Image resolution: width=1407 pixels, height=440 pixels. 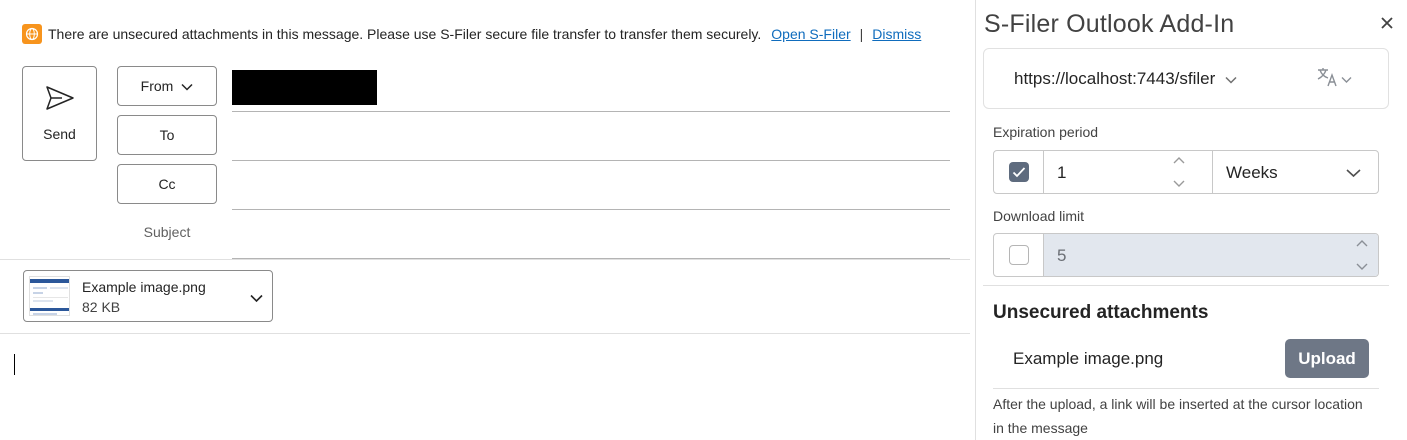 I want to click on expiration-value: 1, so click(x=1062, y=172).